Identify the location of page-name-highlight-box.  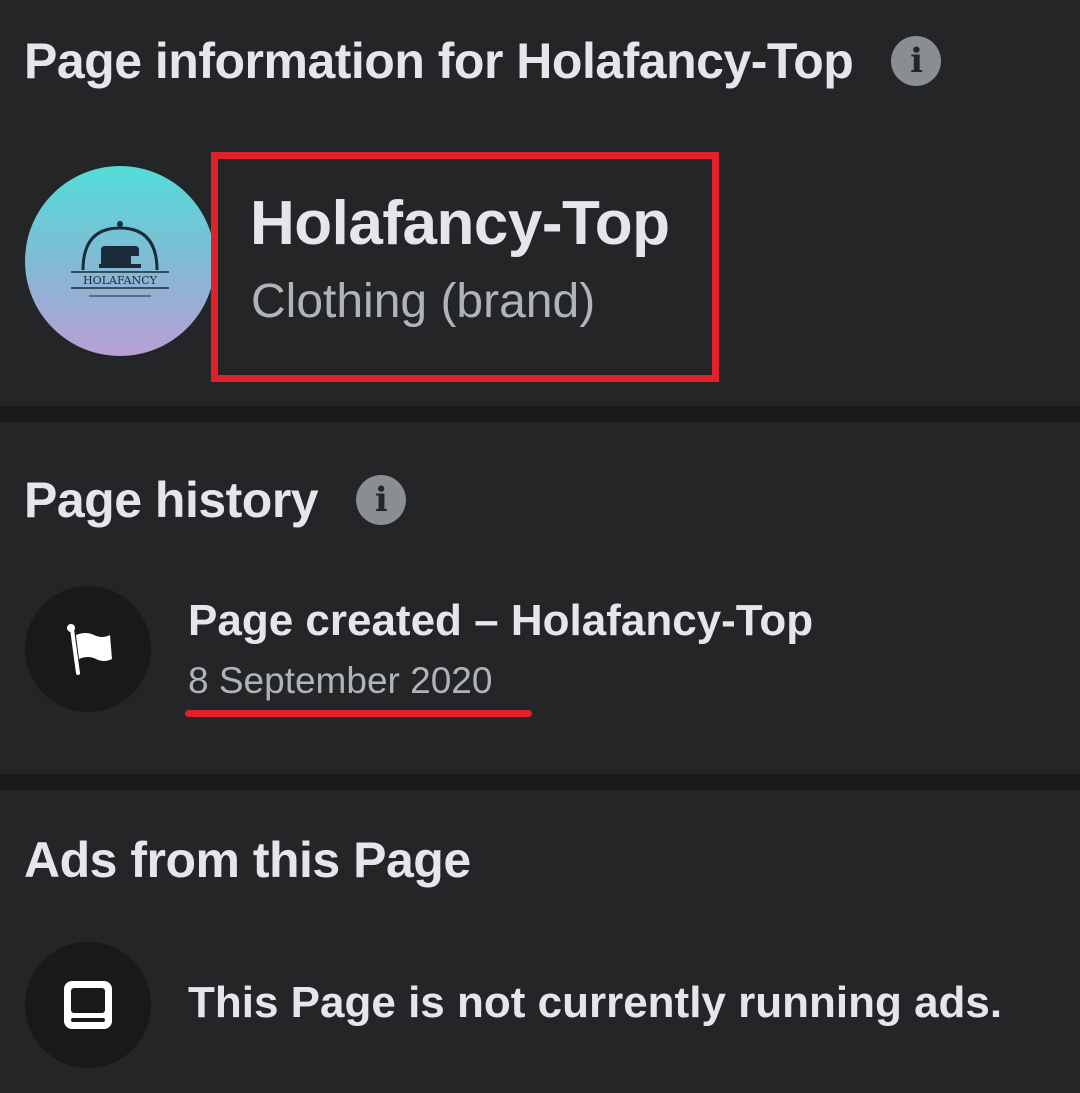
(465, 267).